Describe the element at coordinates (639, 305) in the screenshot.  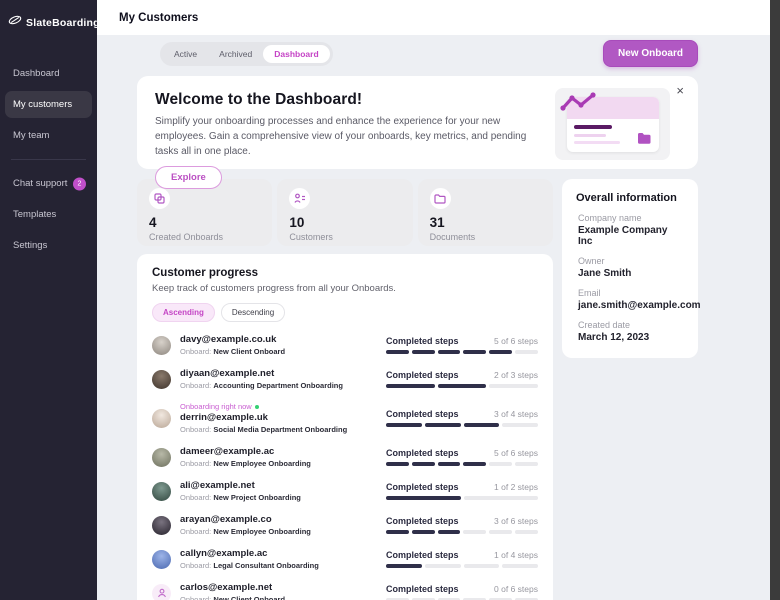
I see `info-field-value: jane.smith@example.com` at that location.